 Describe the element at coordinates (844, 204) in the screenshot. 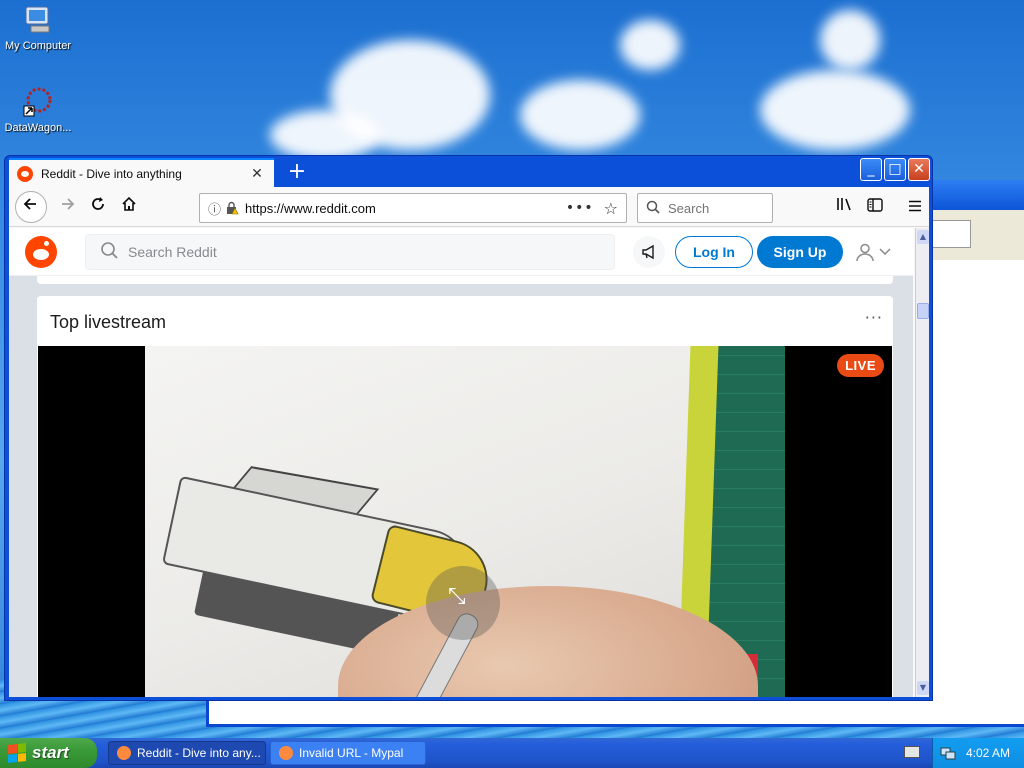

I see `library-icon` at that location.